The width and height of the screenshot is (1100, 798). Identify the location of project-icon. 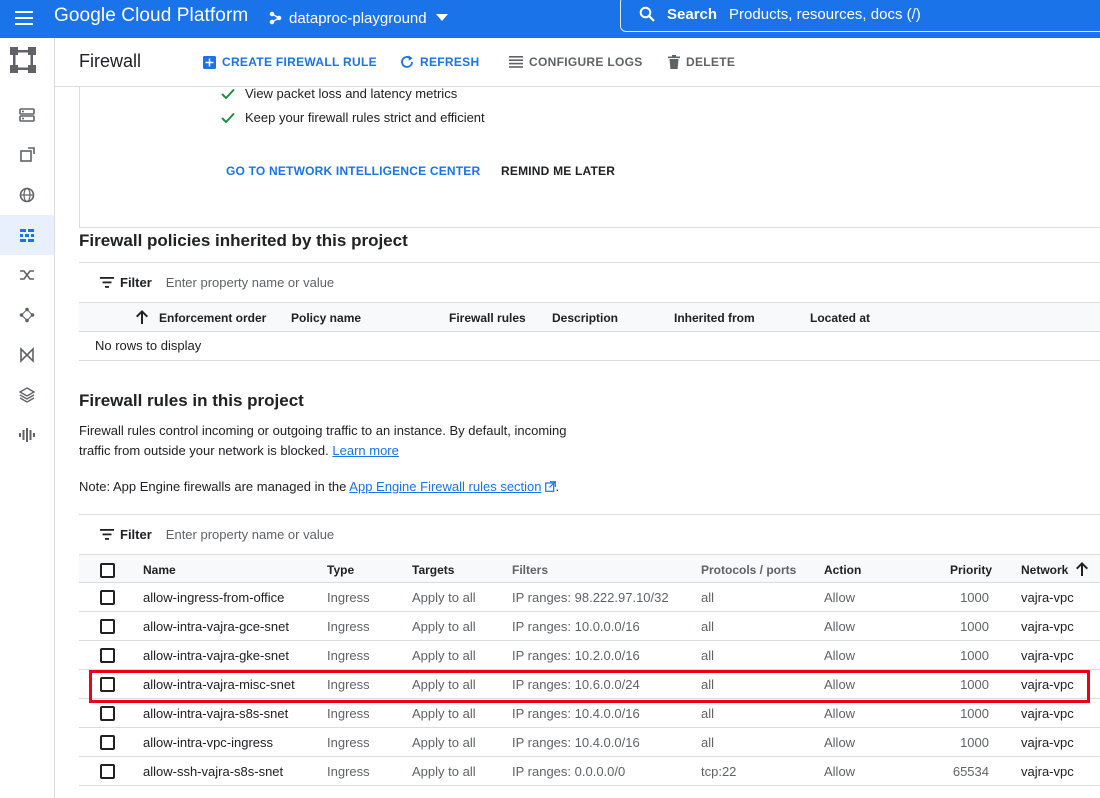
(276, 18).